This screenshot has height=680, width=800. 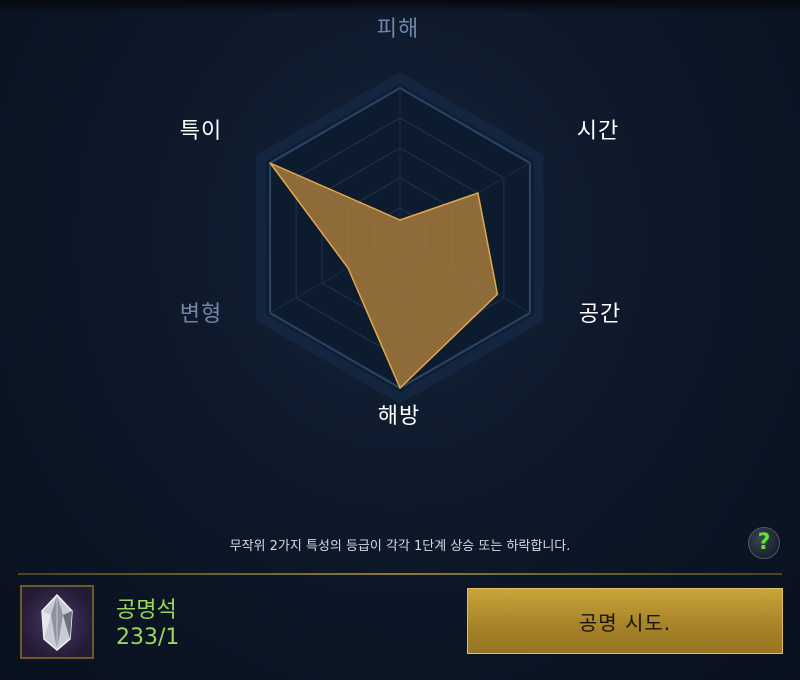 What do you see at coordinates (598, 131) in the screenshot?
I see `axis-label-time: 시간` at bounding box center [598, 131].